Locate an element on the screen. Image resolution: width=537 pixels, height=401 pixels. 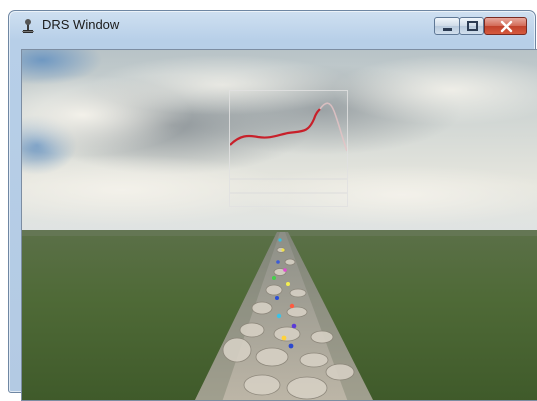
close-icon is located at coordinates (506, 26).